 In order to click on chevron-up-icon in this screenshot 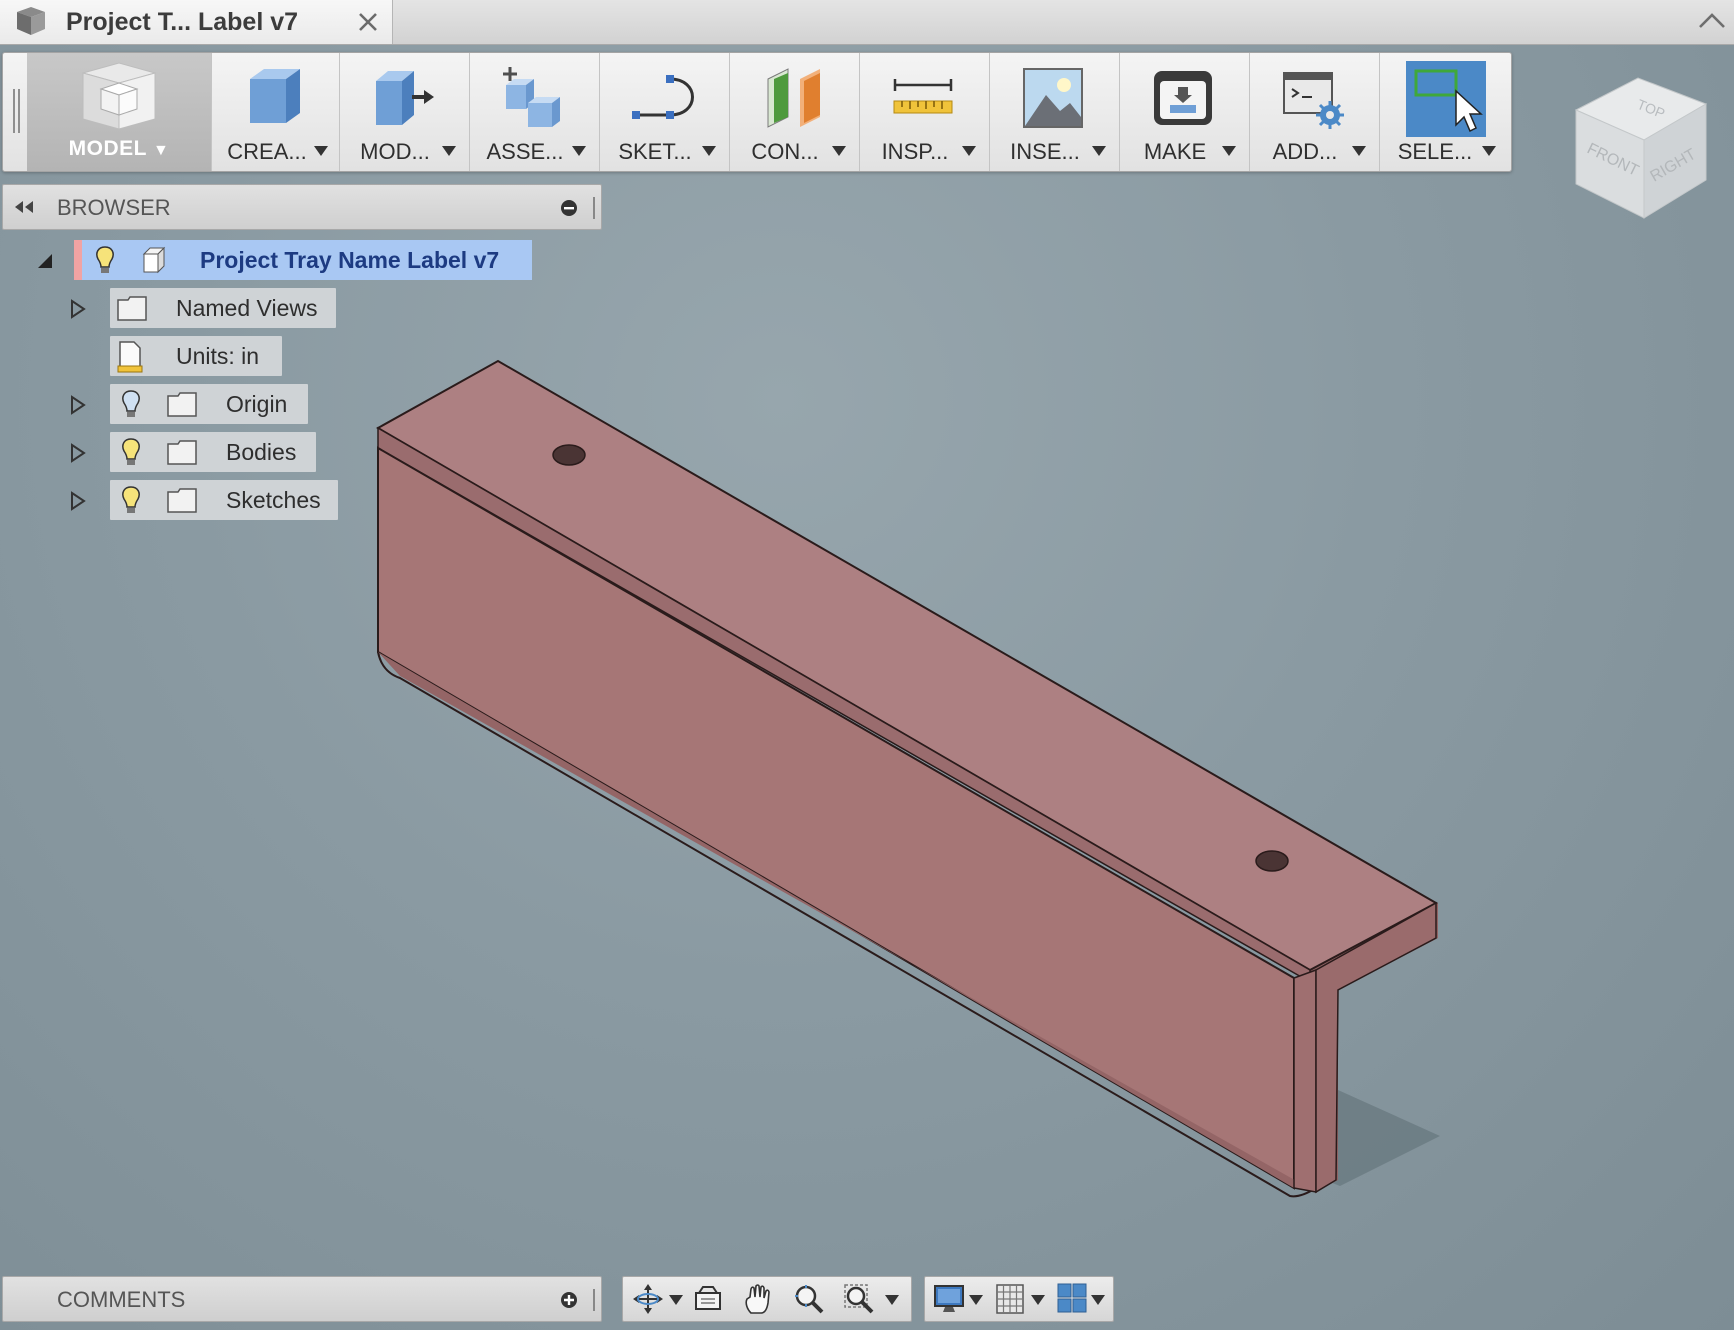, I will do `click(1712, 21)`.